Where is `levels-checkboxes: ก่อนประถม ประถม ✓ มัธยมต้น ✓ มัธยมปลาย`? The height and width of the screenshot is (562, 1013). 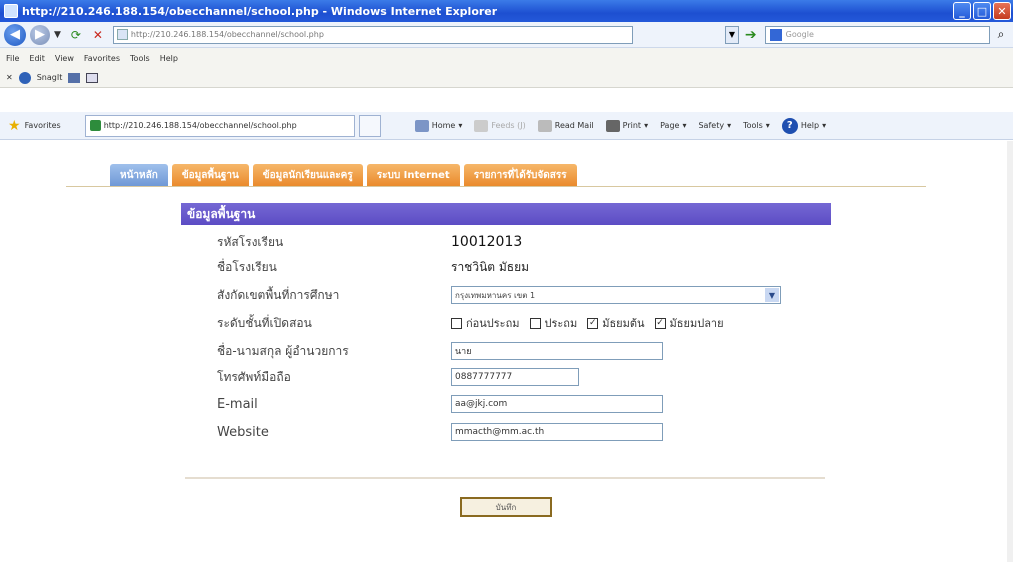 levels-checkboxes: ก่อนประถม ประถม ✓ มัธยมต้น ✓ มัธยมปลาย is located at coordinates (590, 323).